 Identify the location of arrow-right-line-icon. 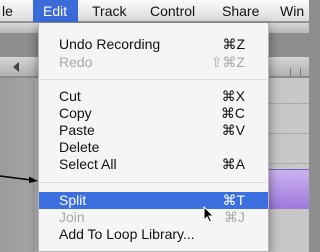
(19, 179).